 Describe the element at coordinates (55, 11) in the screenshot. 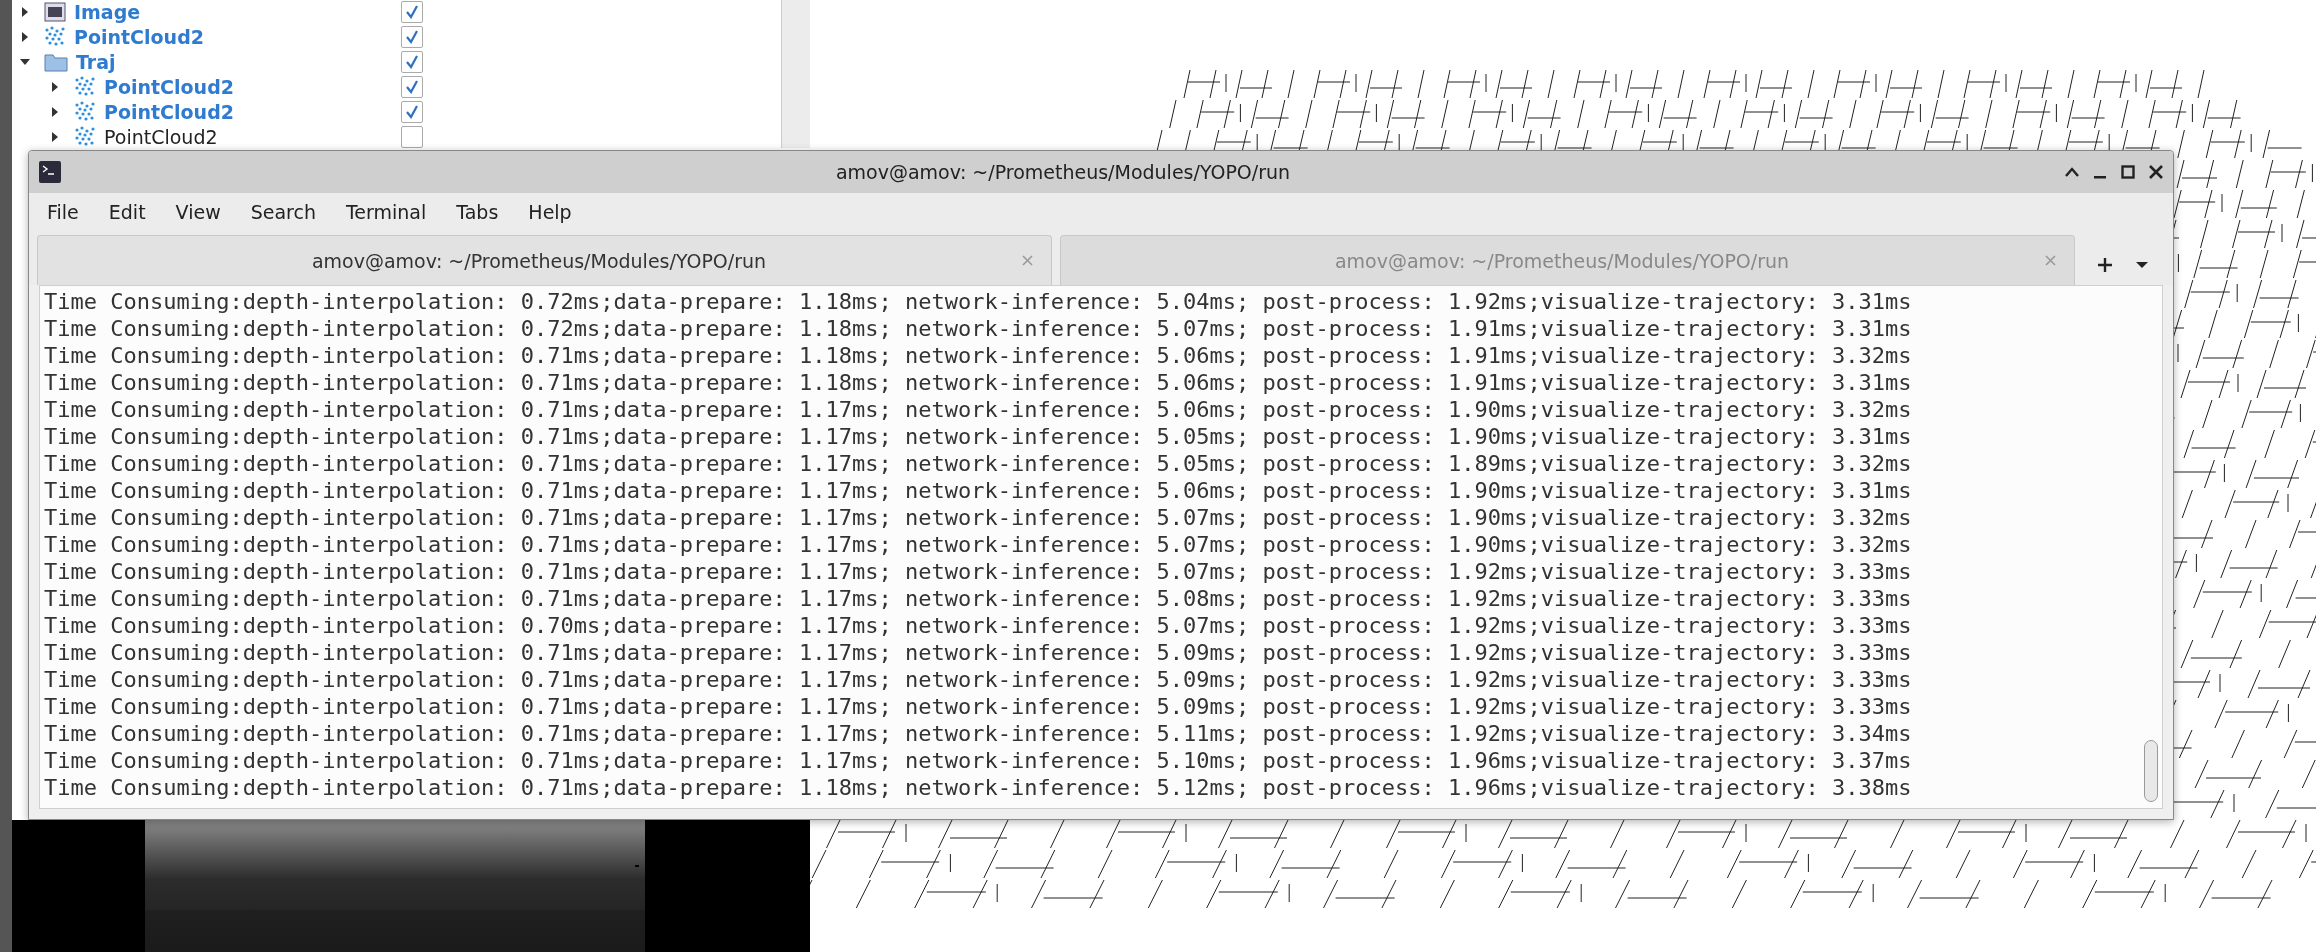

I see `image-icon` at that location.